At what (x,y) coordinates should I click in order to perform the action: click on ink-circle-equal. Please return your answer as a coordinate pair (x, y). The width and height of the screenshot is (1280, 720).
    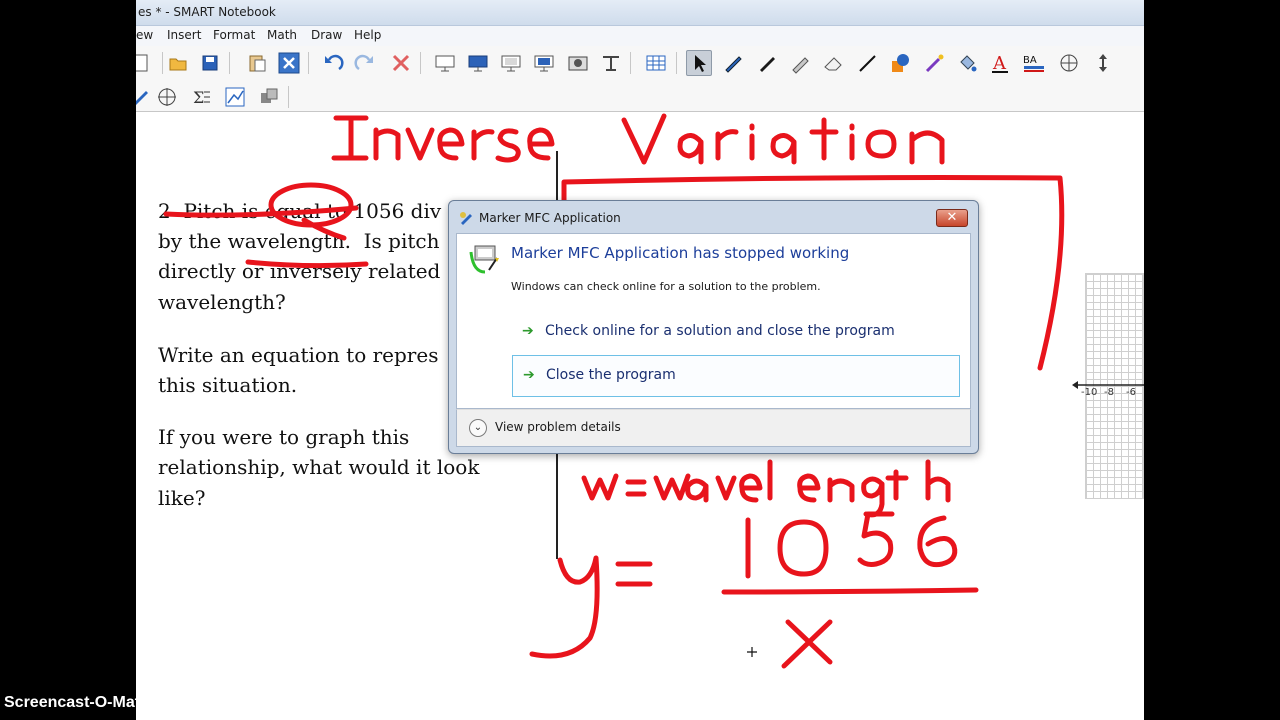
    Looking at the image, I should click on (311, 205).